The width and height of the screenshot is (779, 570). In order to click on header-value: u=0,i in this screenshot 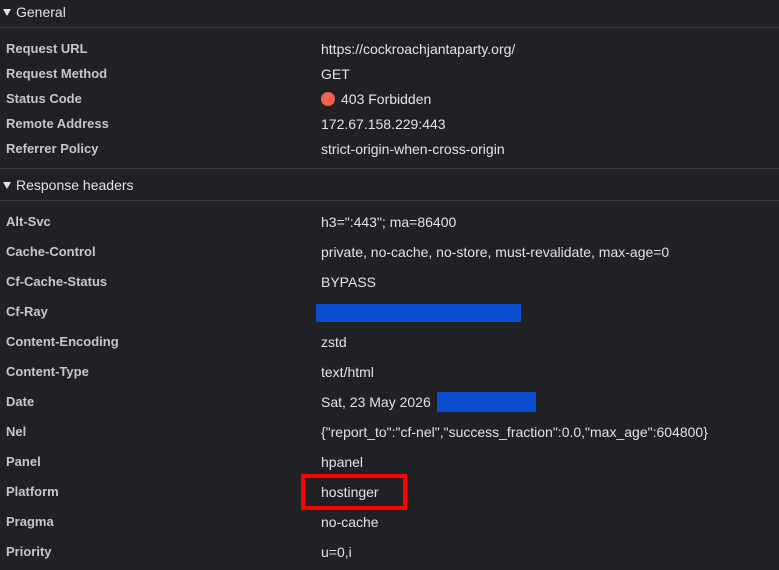, I will do `click(336, 551)`.